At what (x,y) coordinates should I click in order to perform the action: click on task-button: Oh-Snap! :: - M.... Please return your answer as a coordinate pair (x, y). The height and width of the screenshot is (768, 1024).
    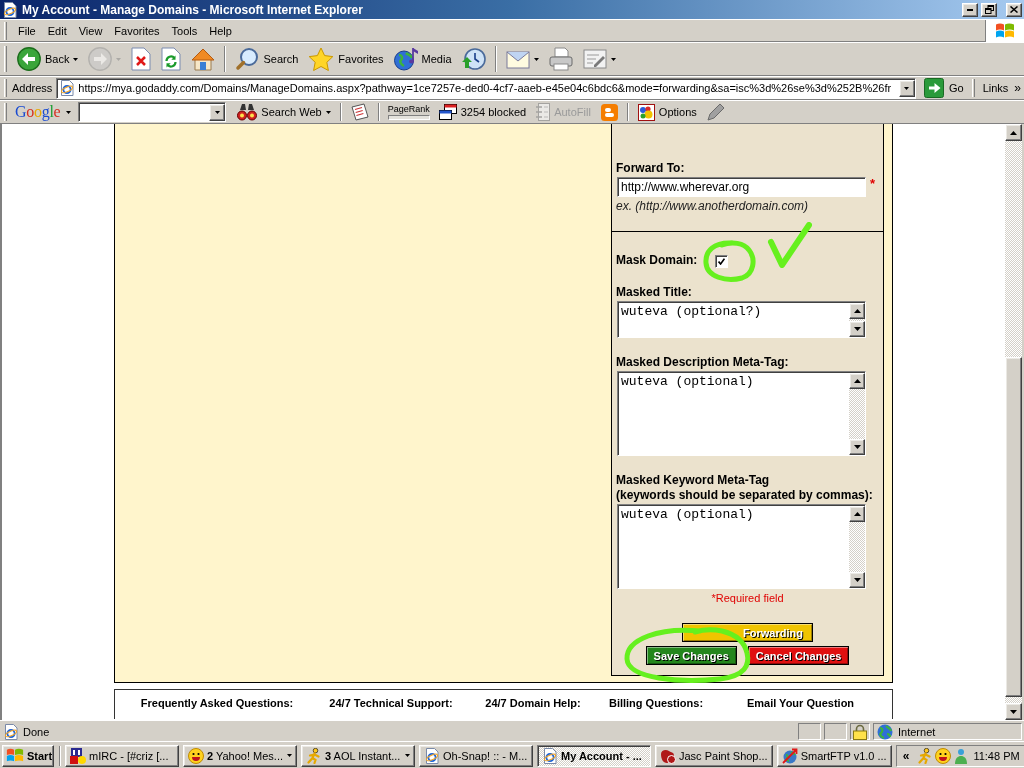
    Looking at the image, I should click on (476, 755).